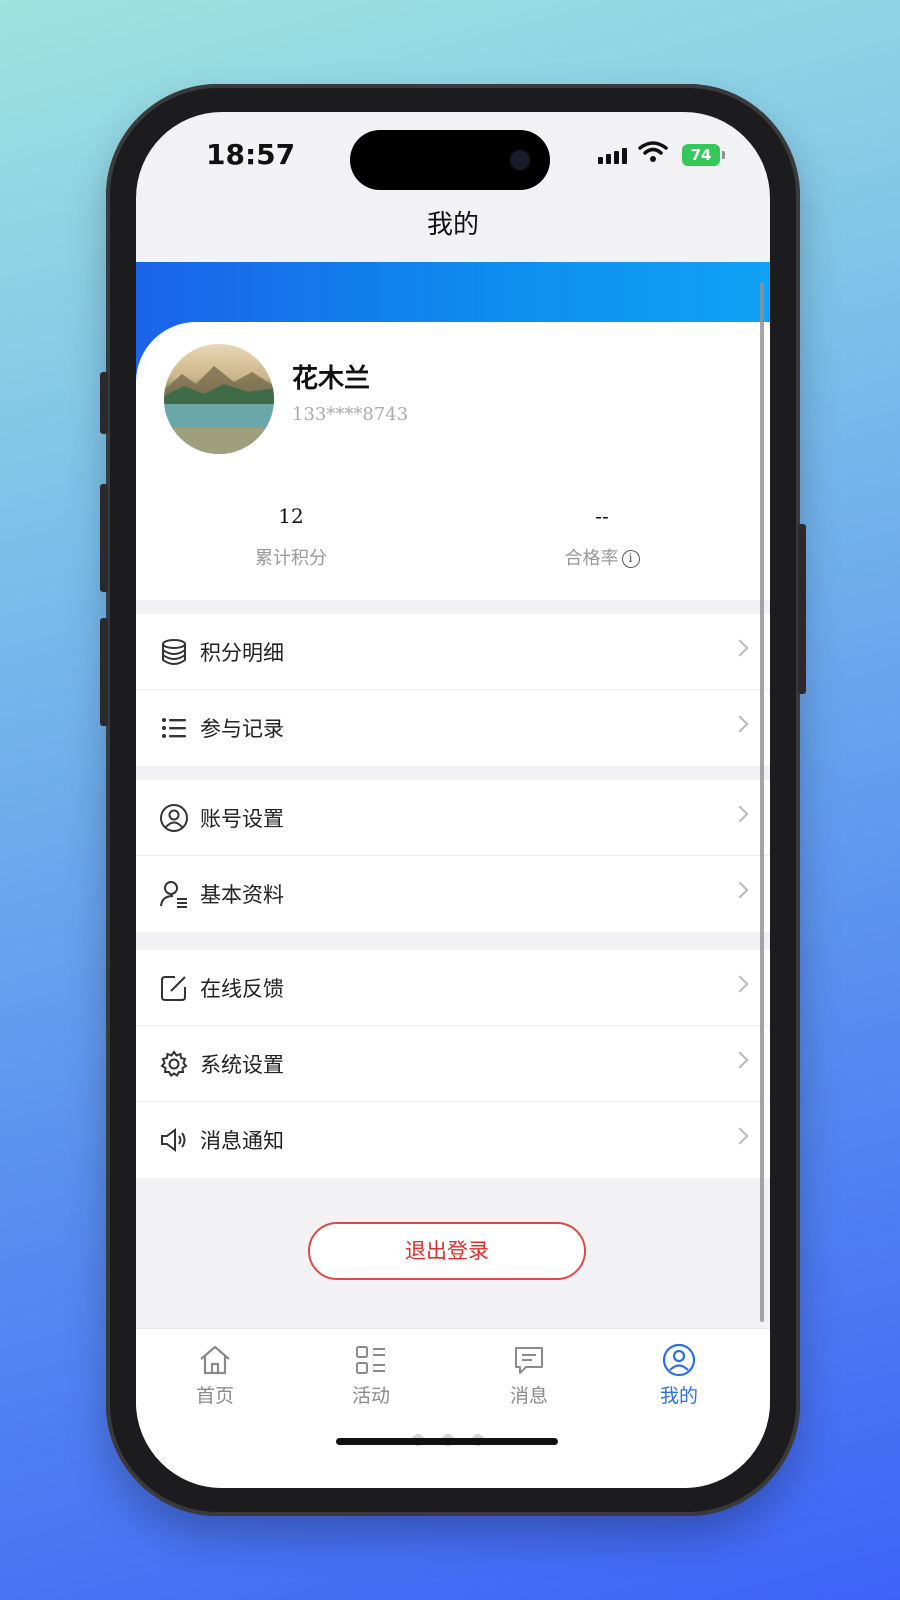 This screenshot has width=900, height=1600. I want to click on menu-item-feedback: 在线反馈, so click(453, 988).